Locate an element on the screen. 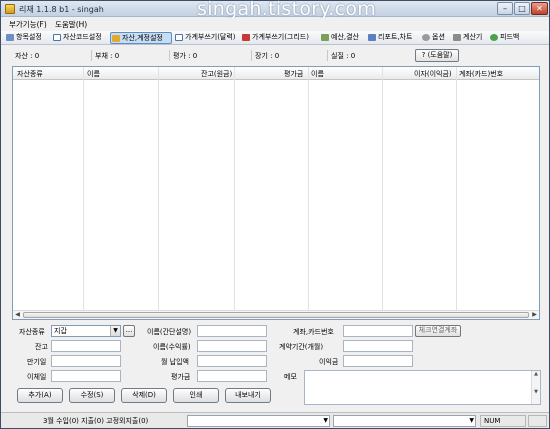  horizontal-scrollbar: ◀ ▶ is located at coordinates (276, 314).